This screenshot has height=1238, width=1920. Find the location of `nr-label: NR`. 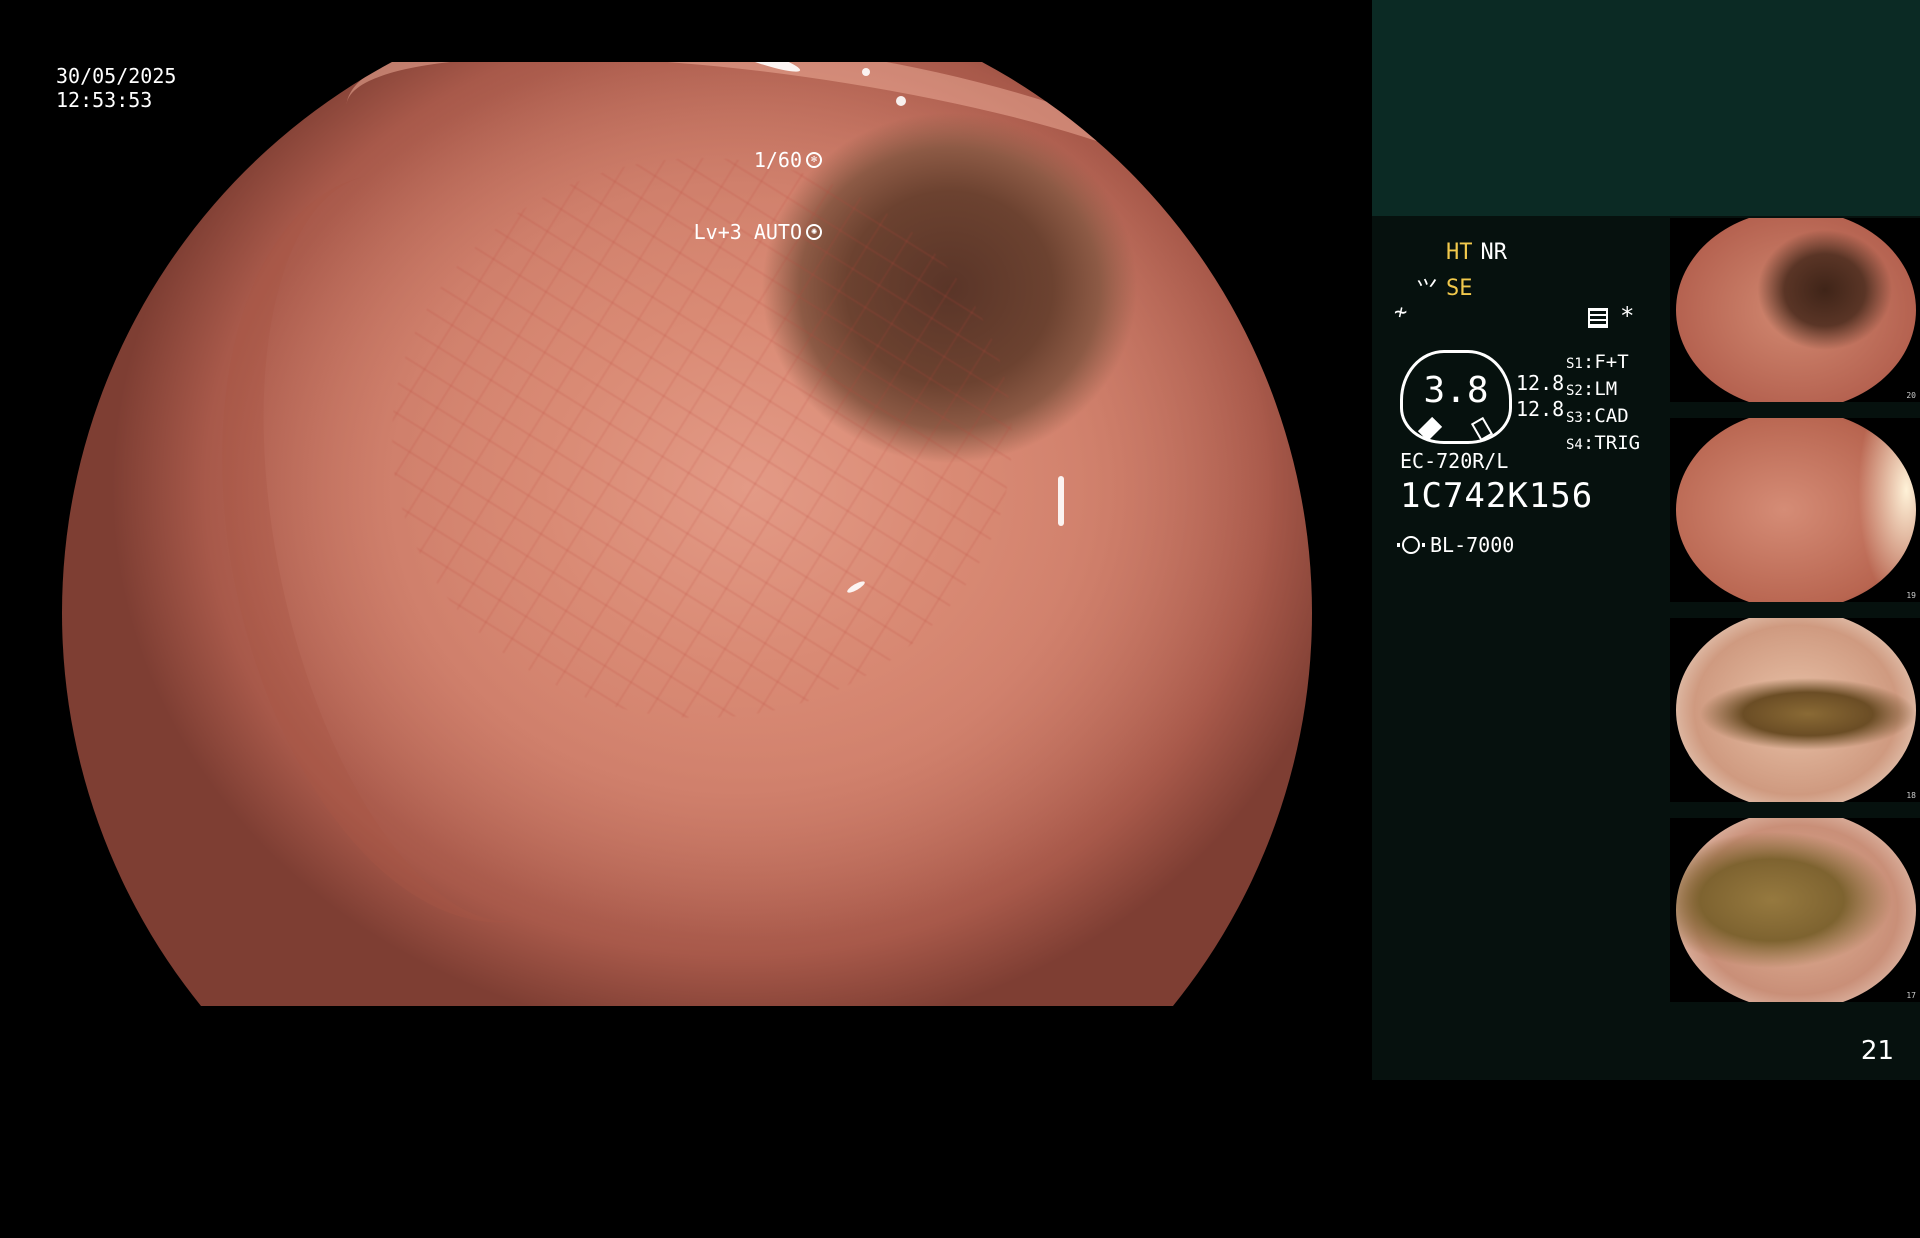

nr-label: NR is located at coordinates (1494, 252).